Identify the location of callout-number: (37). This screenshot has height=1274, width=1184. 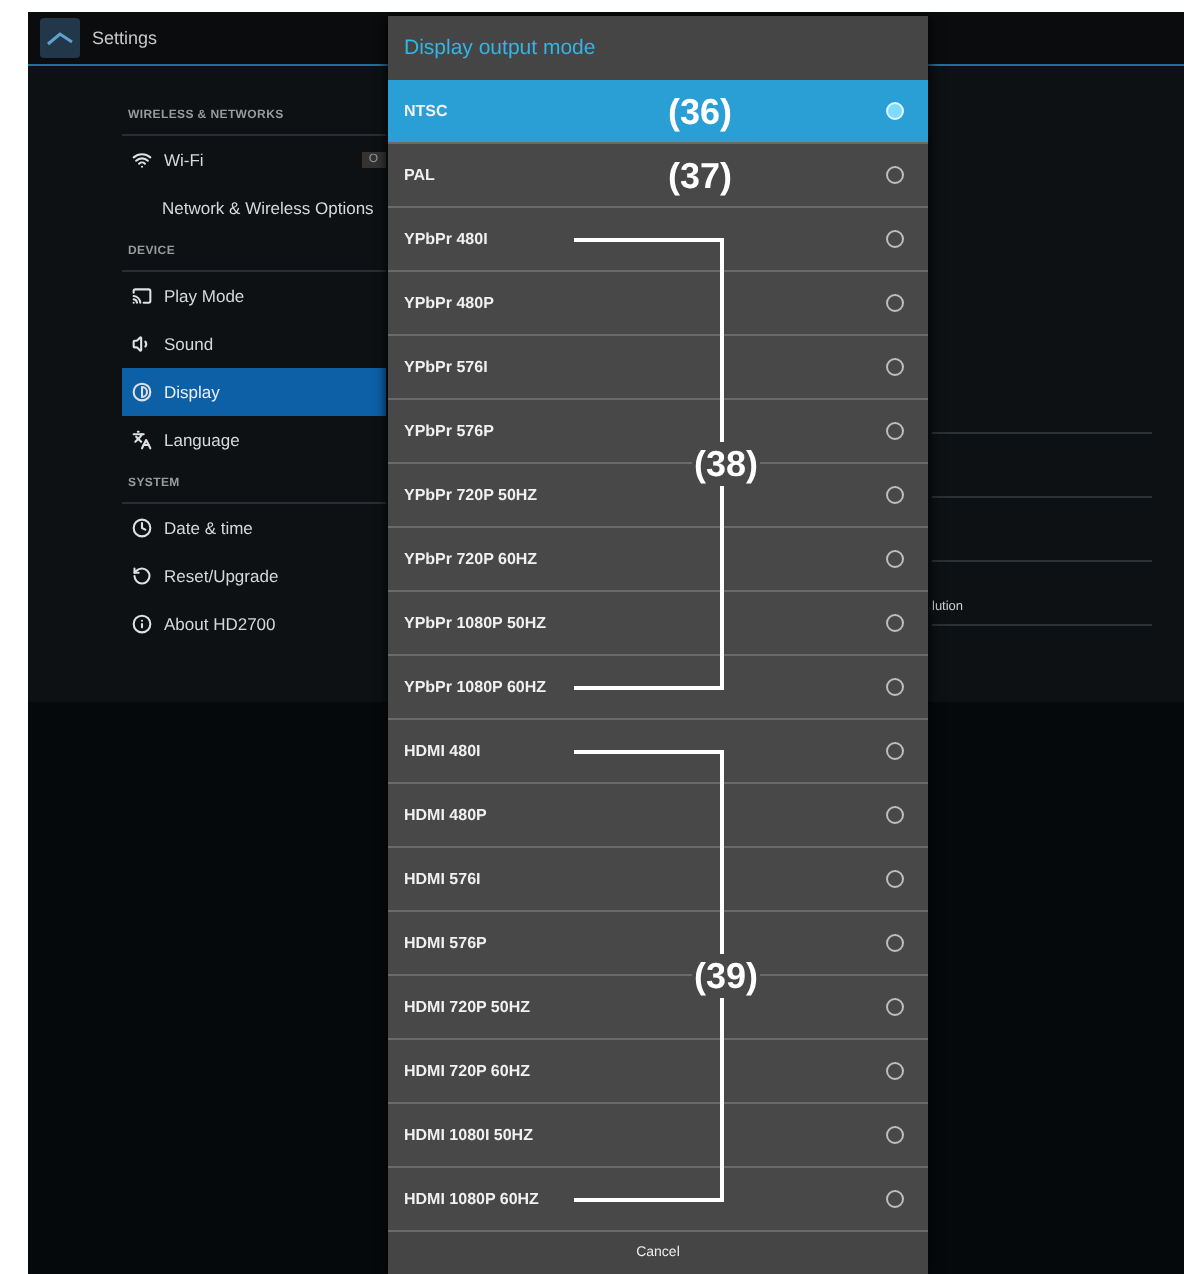
(700, 176).